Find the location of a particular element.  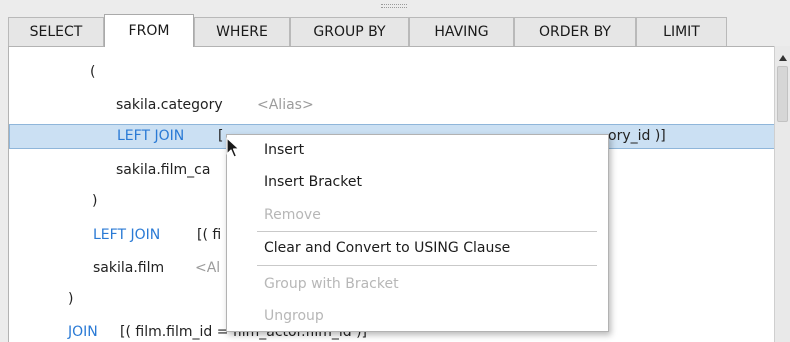

tab-select: SELECT is located at coordinates (56, 31).